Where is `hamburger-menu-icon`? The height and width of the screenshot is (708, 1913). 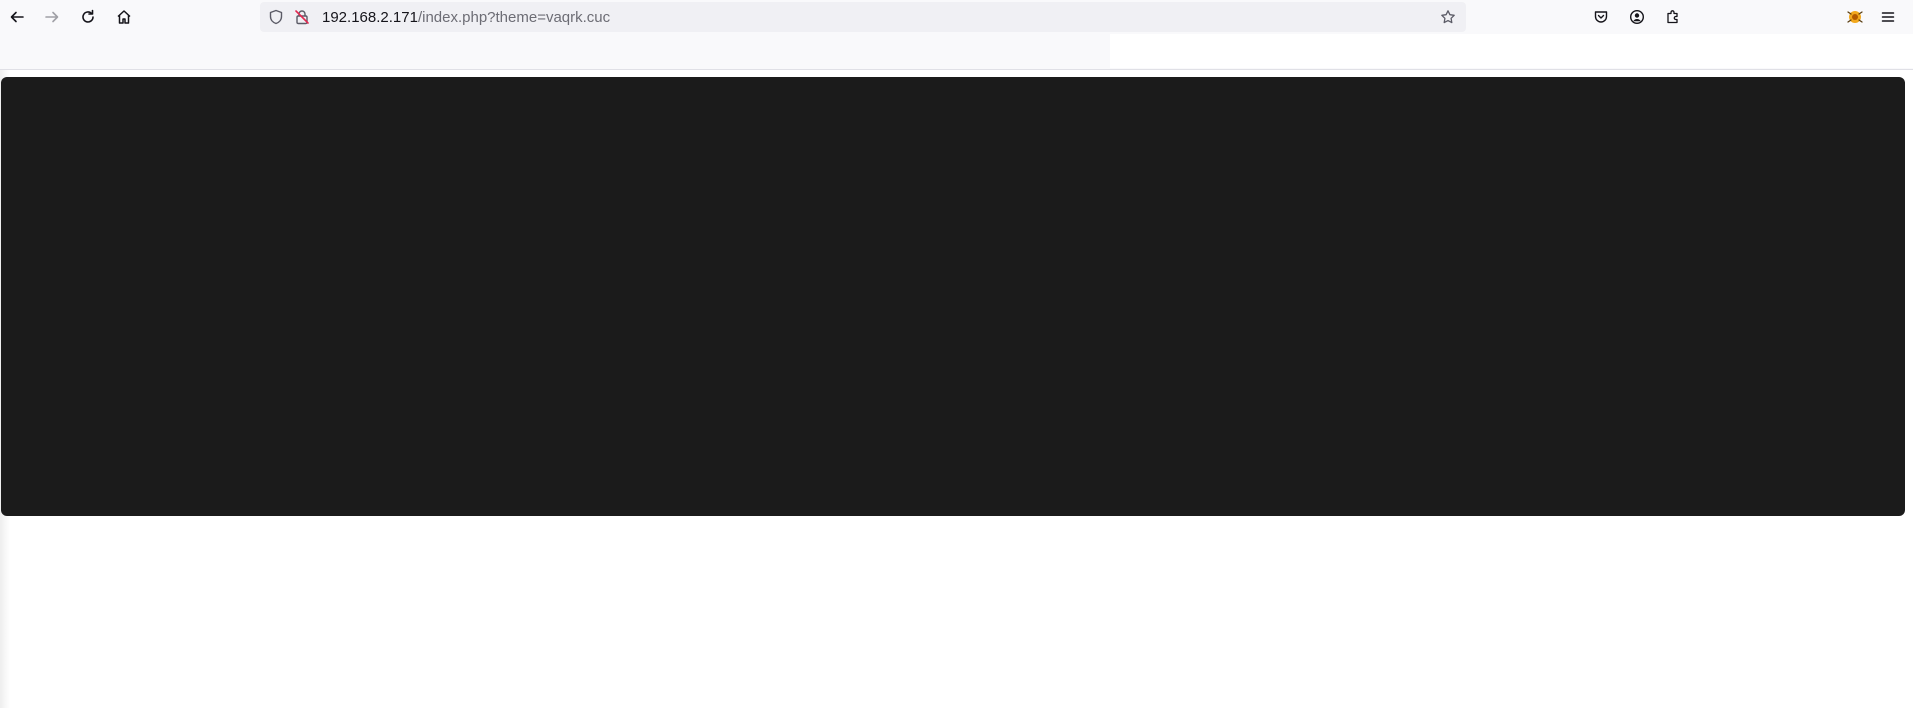 hamburger-menu-icon is located at coordinates (1888, 17).